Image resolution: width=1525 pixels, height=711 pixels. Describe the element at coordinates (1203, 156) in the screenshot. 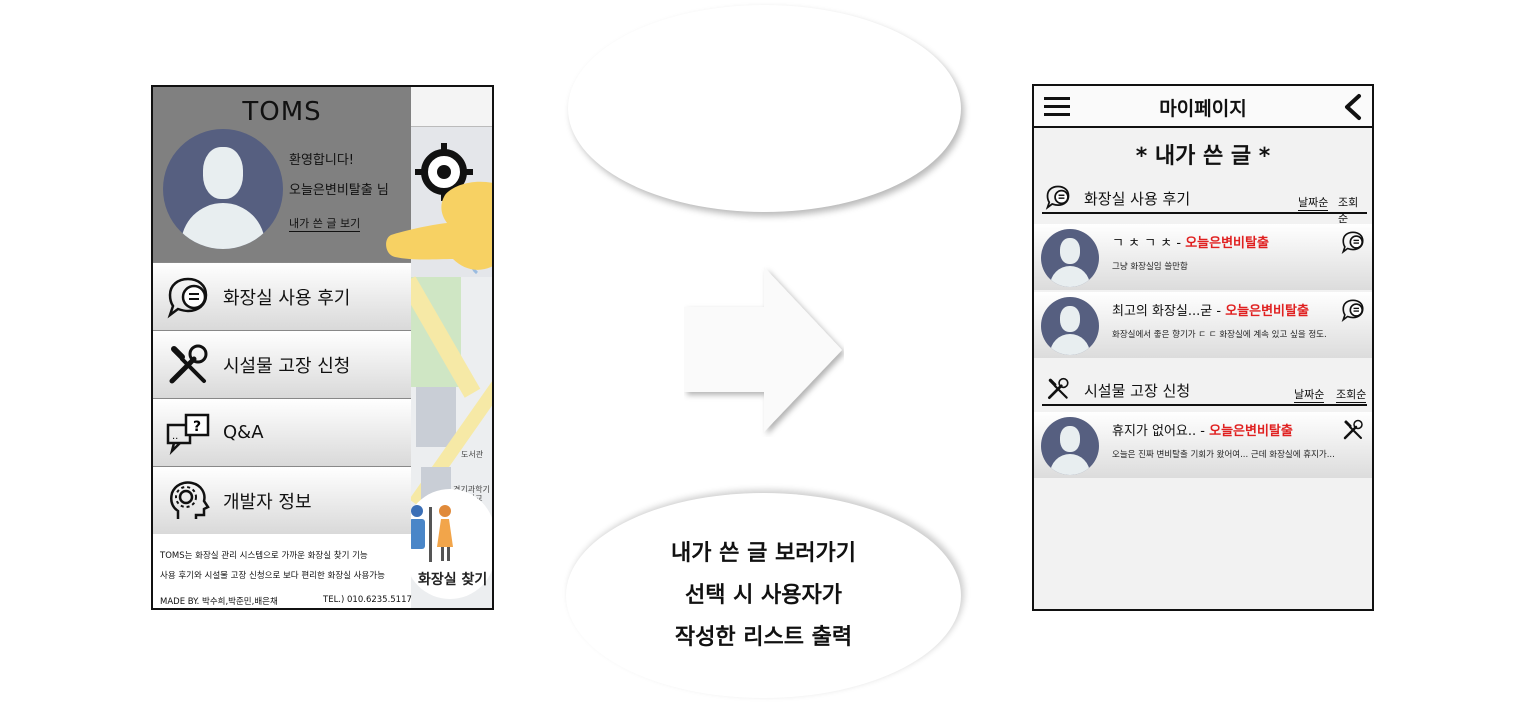

I see `my-posts-heading: * 내가 쓴 글 *` at that location.